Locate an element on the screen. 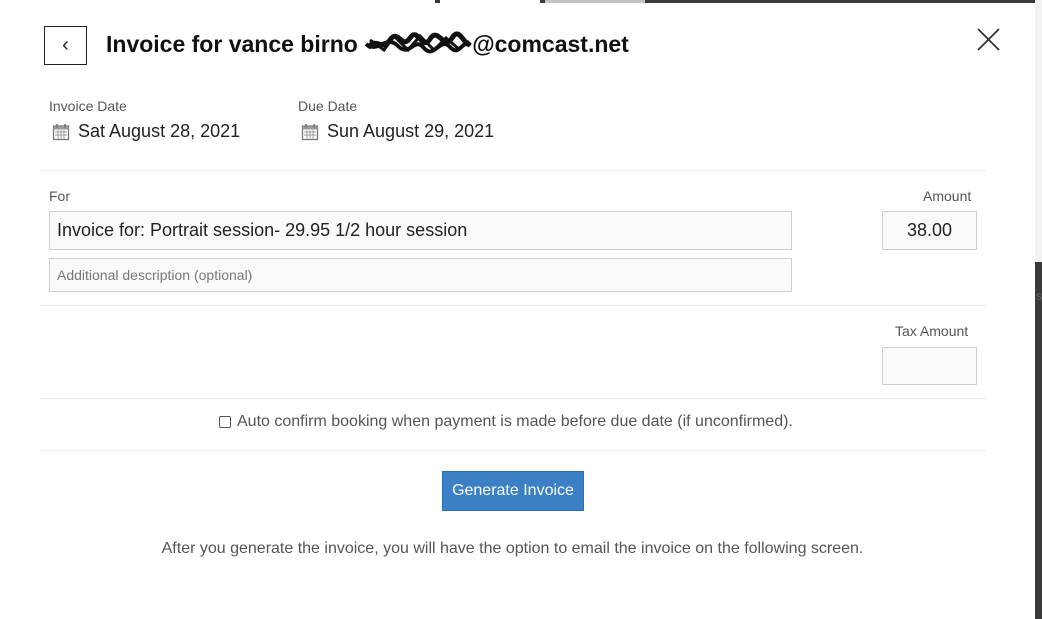 This screenshot has width=1042, height=619. description-input: Additional description (optional) is located at coordinates (420, 275).